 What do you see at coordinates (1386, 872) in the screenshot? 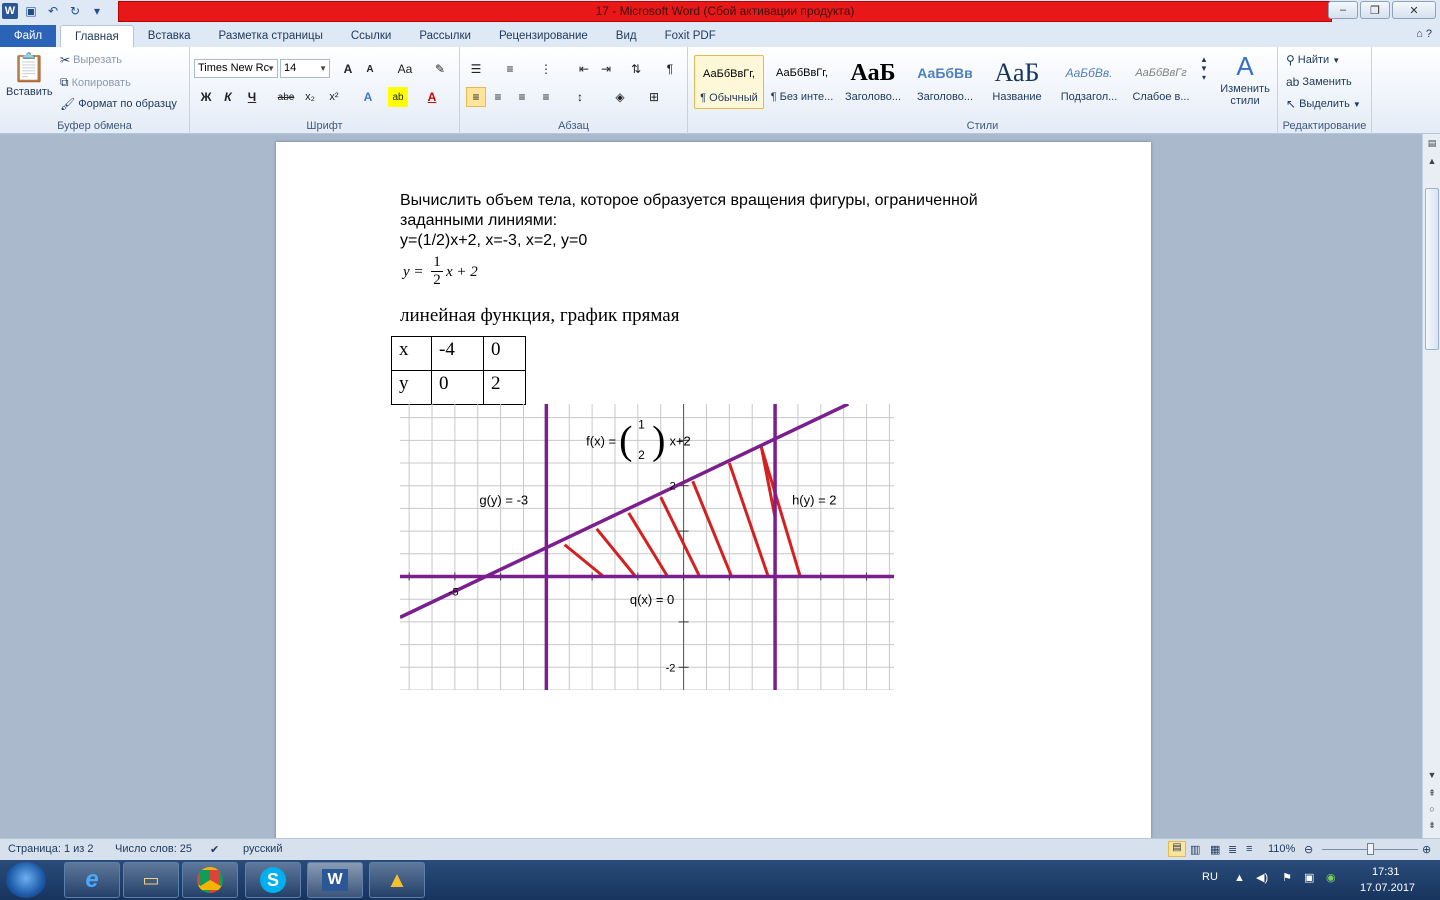
I see `clock-time: 17:31` at bounding box center [1386, 872].